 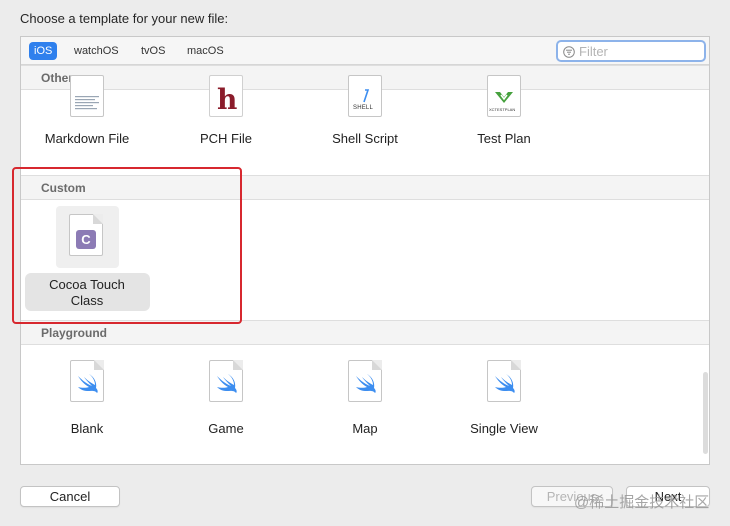 I want to click on tab-ios: iOS, so click(x=43, y=51).